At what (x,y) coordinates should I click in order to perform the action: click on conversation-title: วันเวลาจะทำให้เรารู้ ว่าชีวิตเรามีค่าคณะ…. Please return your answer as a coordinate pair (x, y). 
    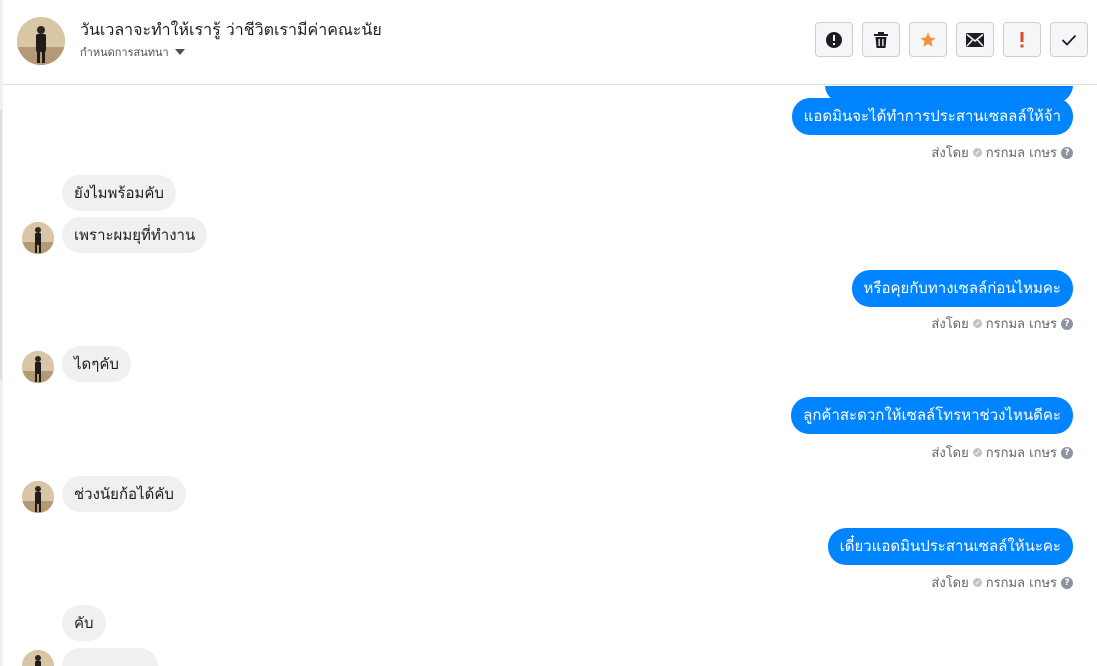
    Looking at the image, I should click on (231, 29).